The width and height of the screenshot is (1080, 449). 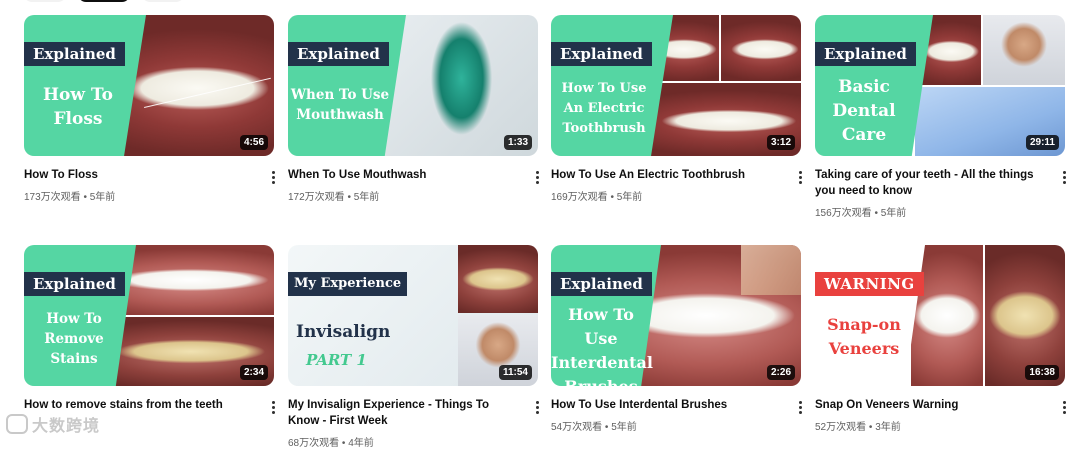 What do you see at coordinates (780, 142) in the screenshot?
I see `video-duration: 3:12` at bounding box center [780, 142].